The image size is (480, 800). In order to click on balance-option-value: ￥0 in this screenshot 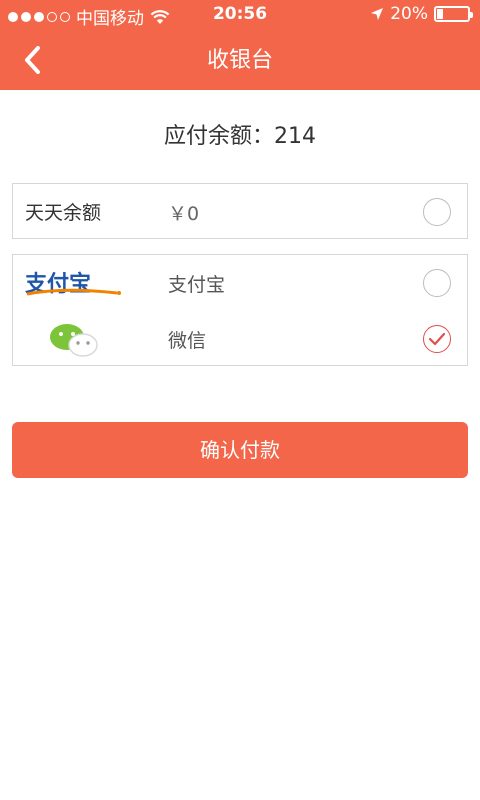, I will do `click(184, 214)`.